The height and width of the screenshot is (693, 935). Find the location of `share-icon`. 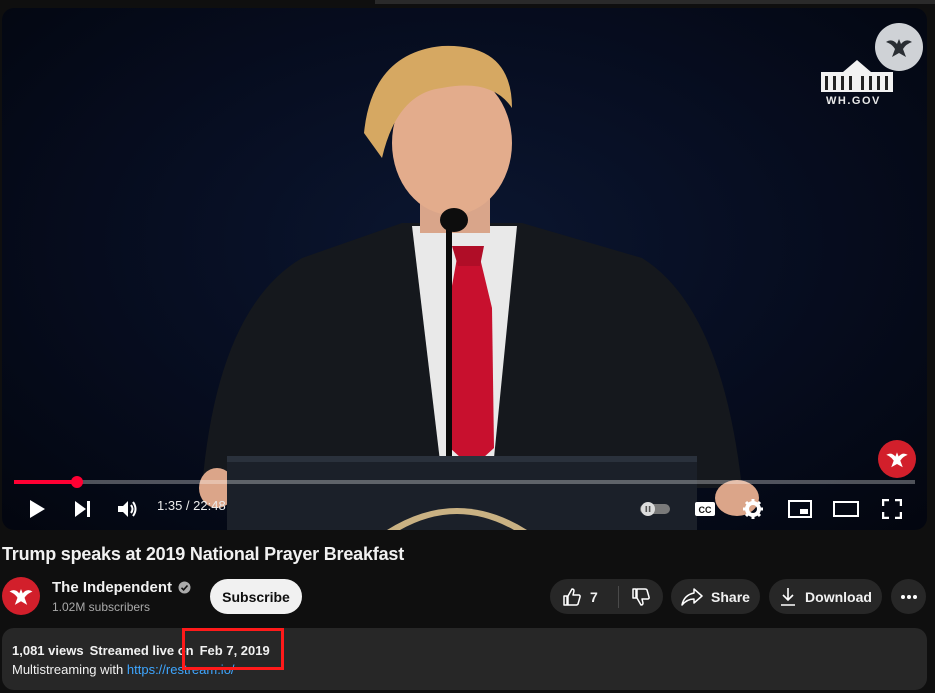

share-icon is located at coordinates (692, 596).